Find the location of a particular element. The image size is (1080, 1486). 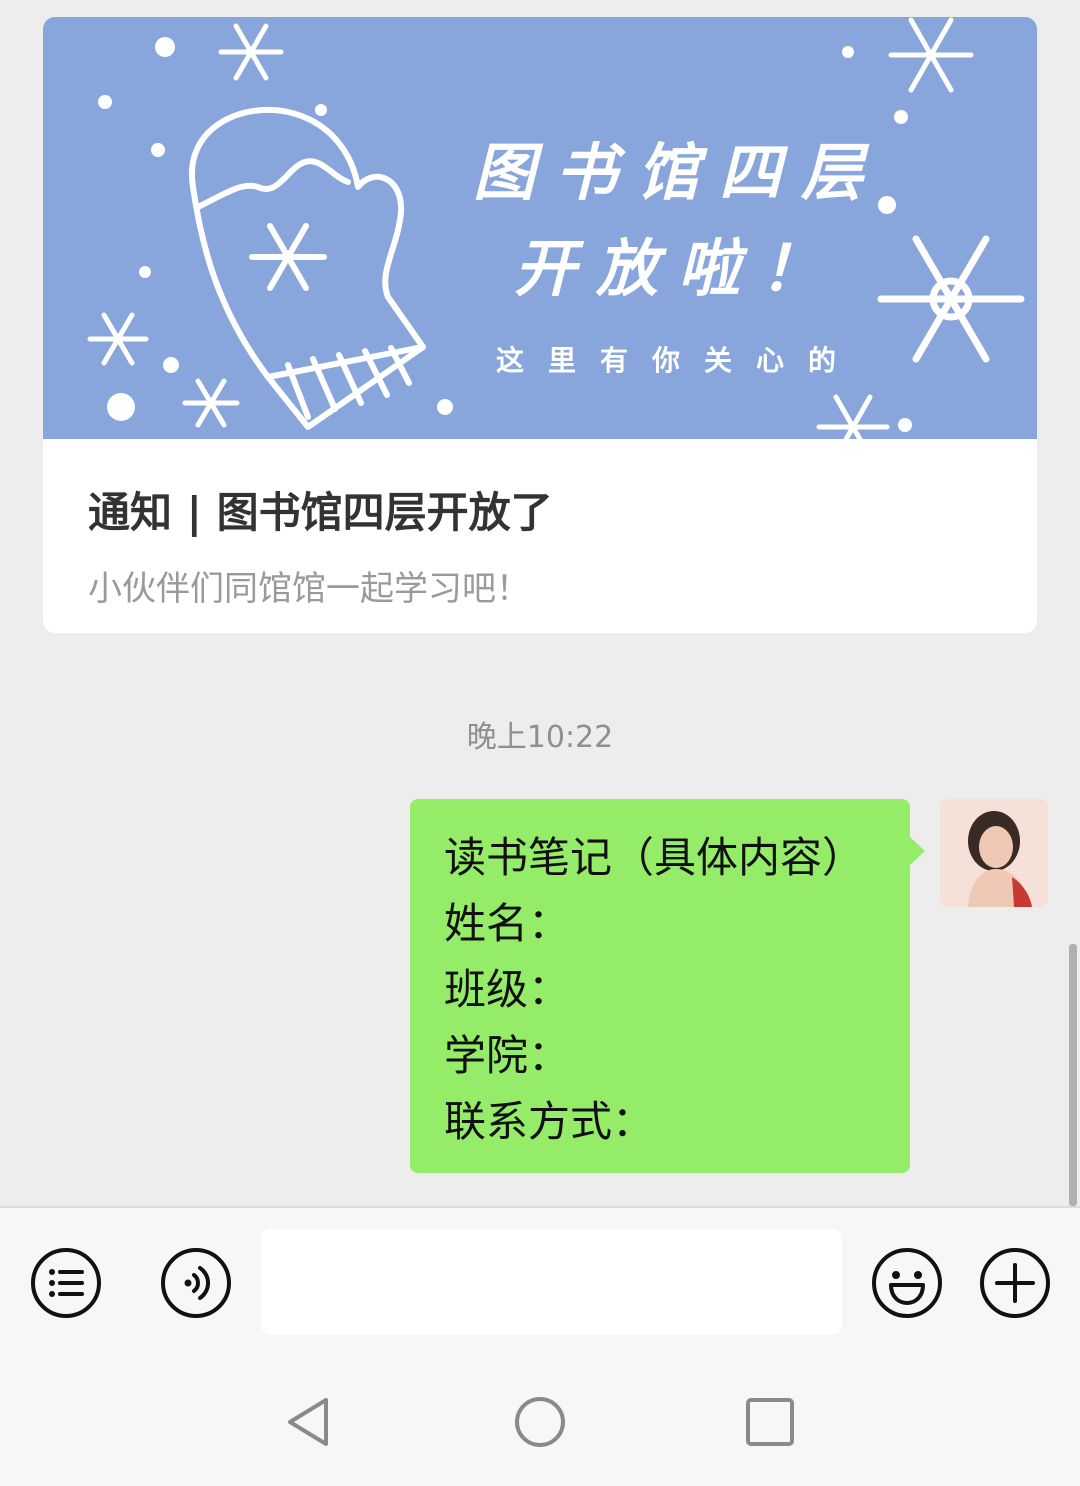

list-menu-icon is located at coordinates (66, 1283).